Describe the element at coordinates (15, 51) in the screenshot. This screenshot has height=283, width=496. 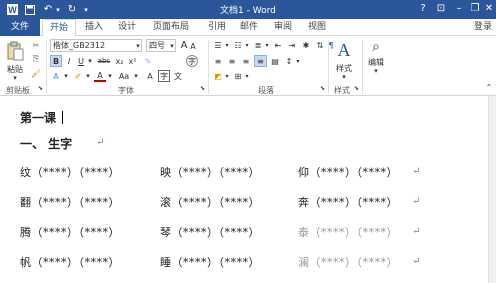
I see `paste-icon` at that location.